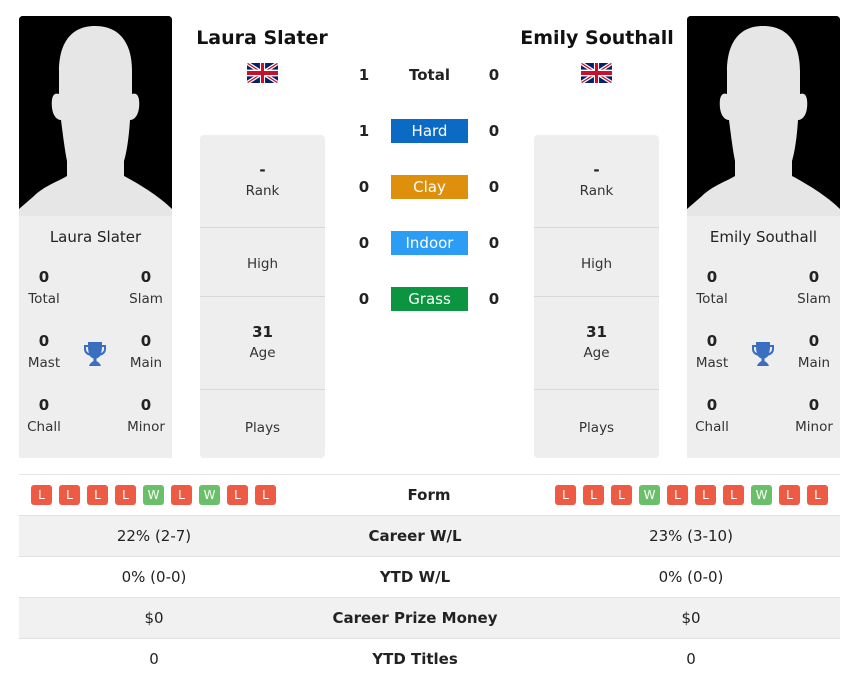 The height and width of the screenshot is (681, 859). Describe the element at coordinates (429, 658) in the screenshot. I see `stat-row-ytd-titles: 0 YTD Titles 0` at that location.